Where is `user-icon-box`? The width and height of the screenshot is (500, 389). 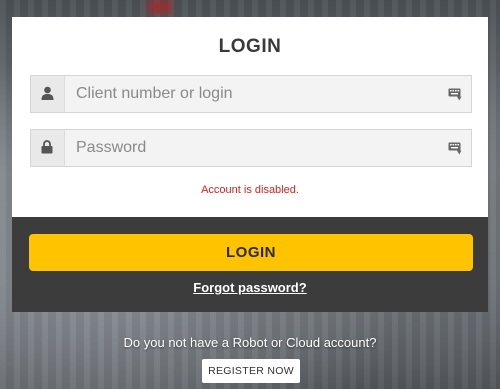 user-icon-box is located at coordinates (48, 94).